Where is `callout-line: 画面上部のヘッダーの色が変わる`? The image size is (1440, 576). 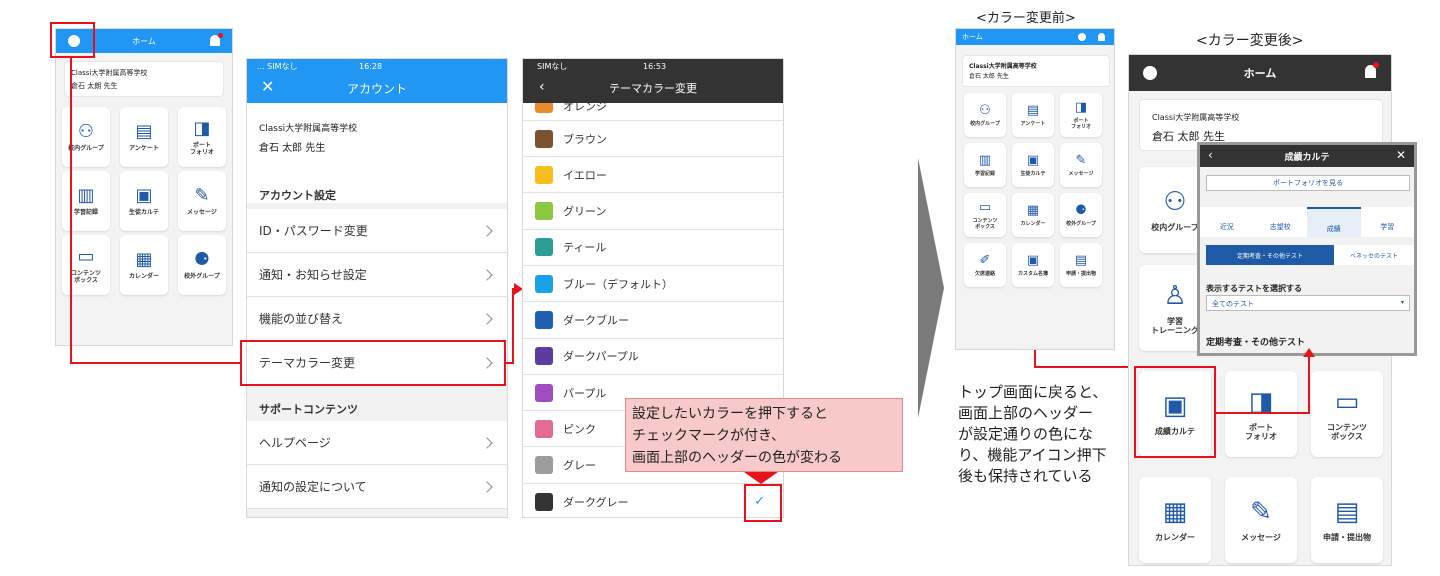 callout-line: 画面上部のヘッダーの色が変わる is located at coordinates (737, 458).